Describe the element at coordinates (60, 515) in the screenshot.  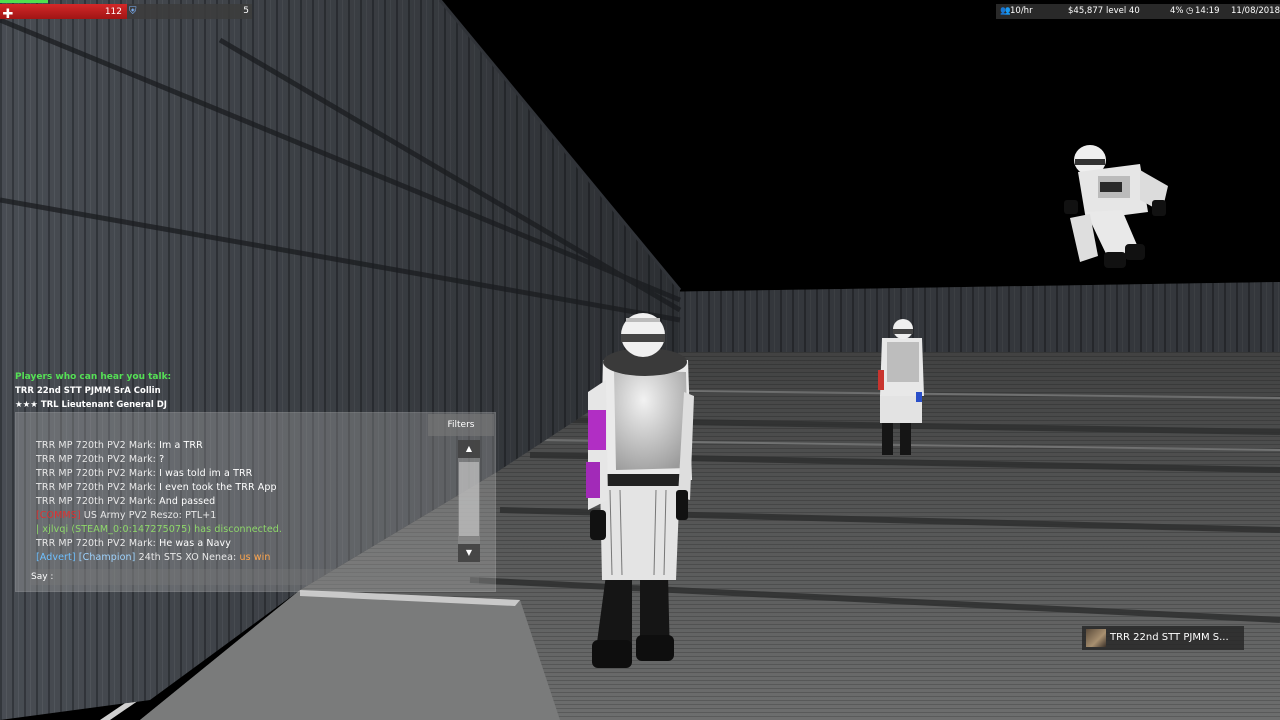
I see `chat-message-segment: [COMMS]` at that location.